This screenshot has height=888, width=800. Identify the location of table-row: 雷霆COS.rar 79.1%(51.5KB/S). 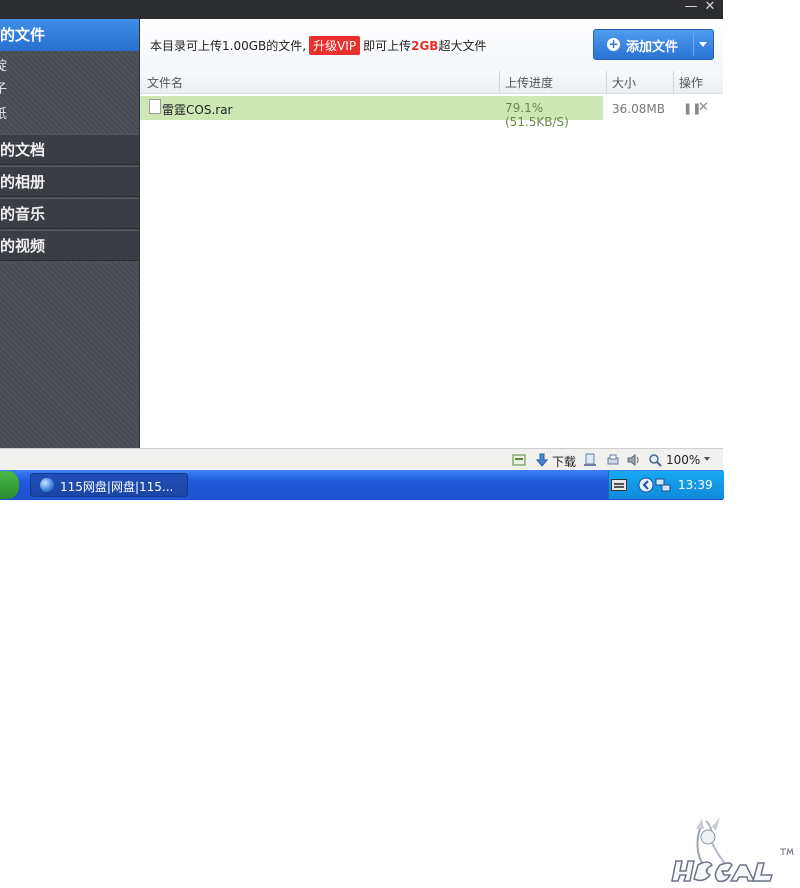
(371, 112).